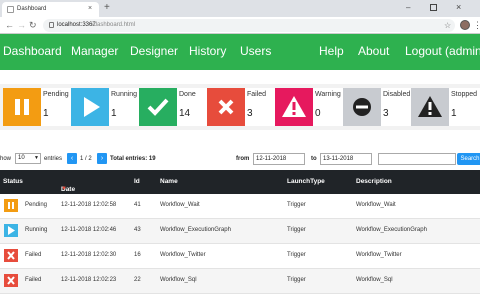 The height and width of the screenshot is (300, 480). I want to click on search-input, so click(417, 159).